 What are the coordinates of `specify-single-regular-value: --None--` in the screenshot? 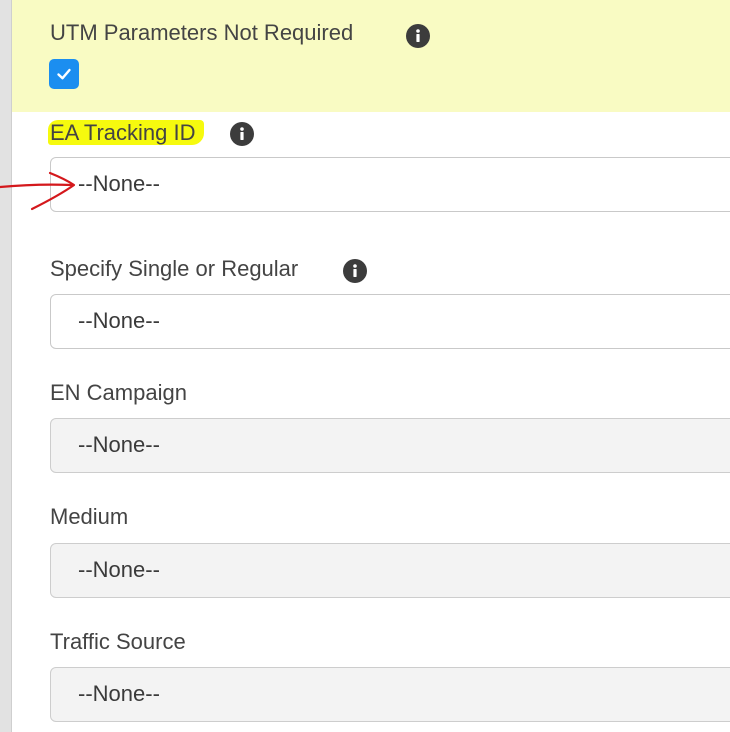 It's located at (119, 320).